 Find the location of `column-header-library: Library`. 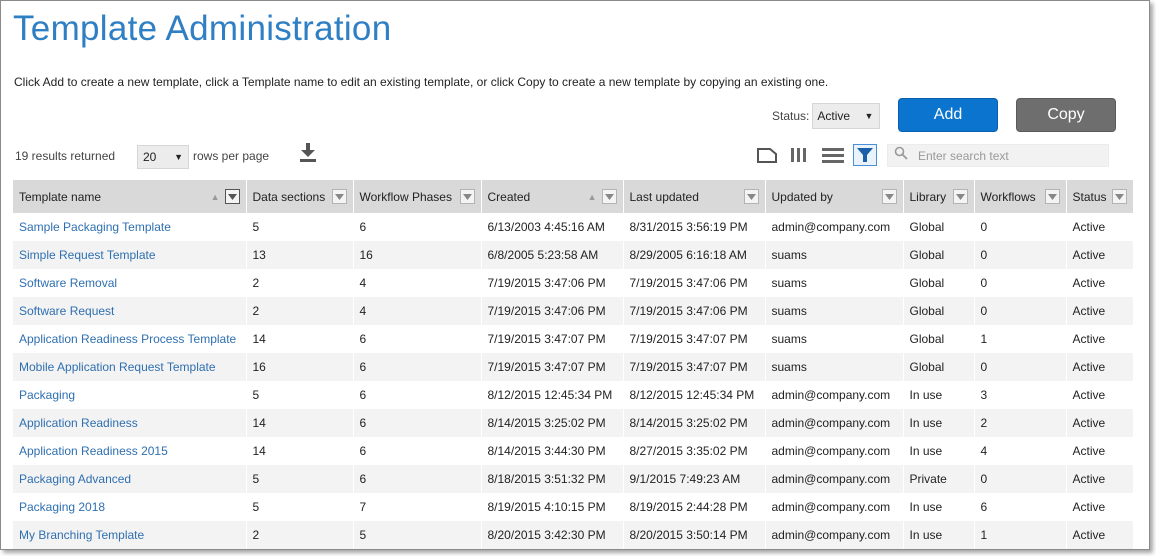

column-header-library: Library is located at coordinates (939, 196).